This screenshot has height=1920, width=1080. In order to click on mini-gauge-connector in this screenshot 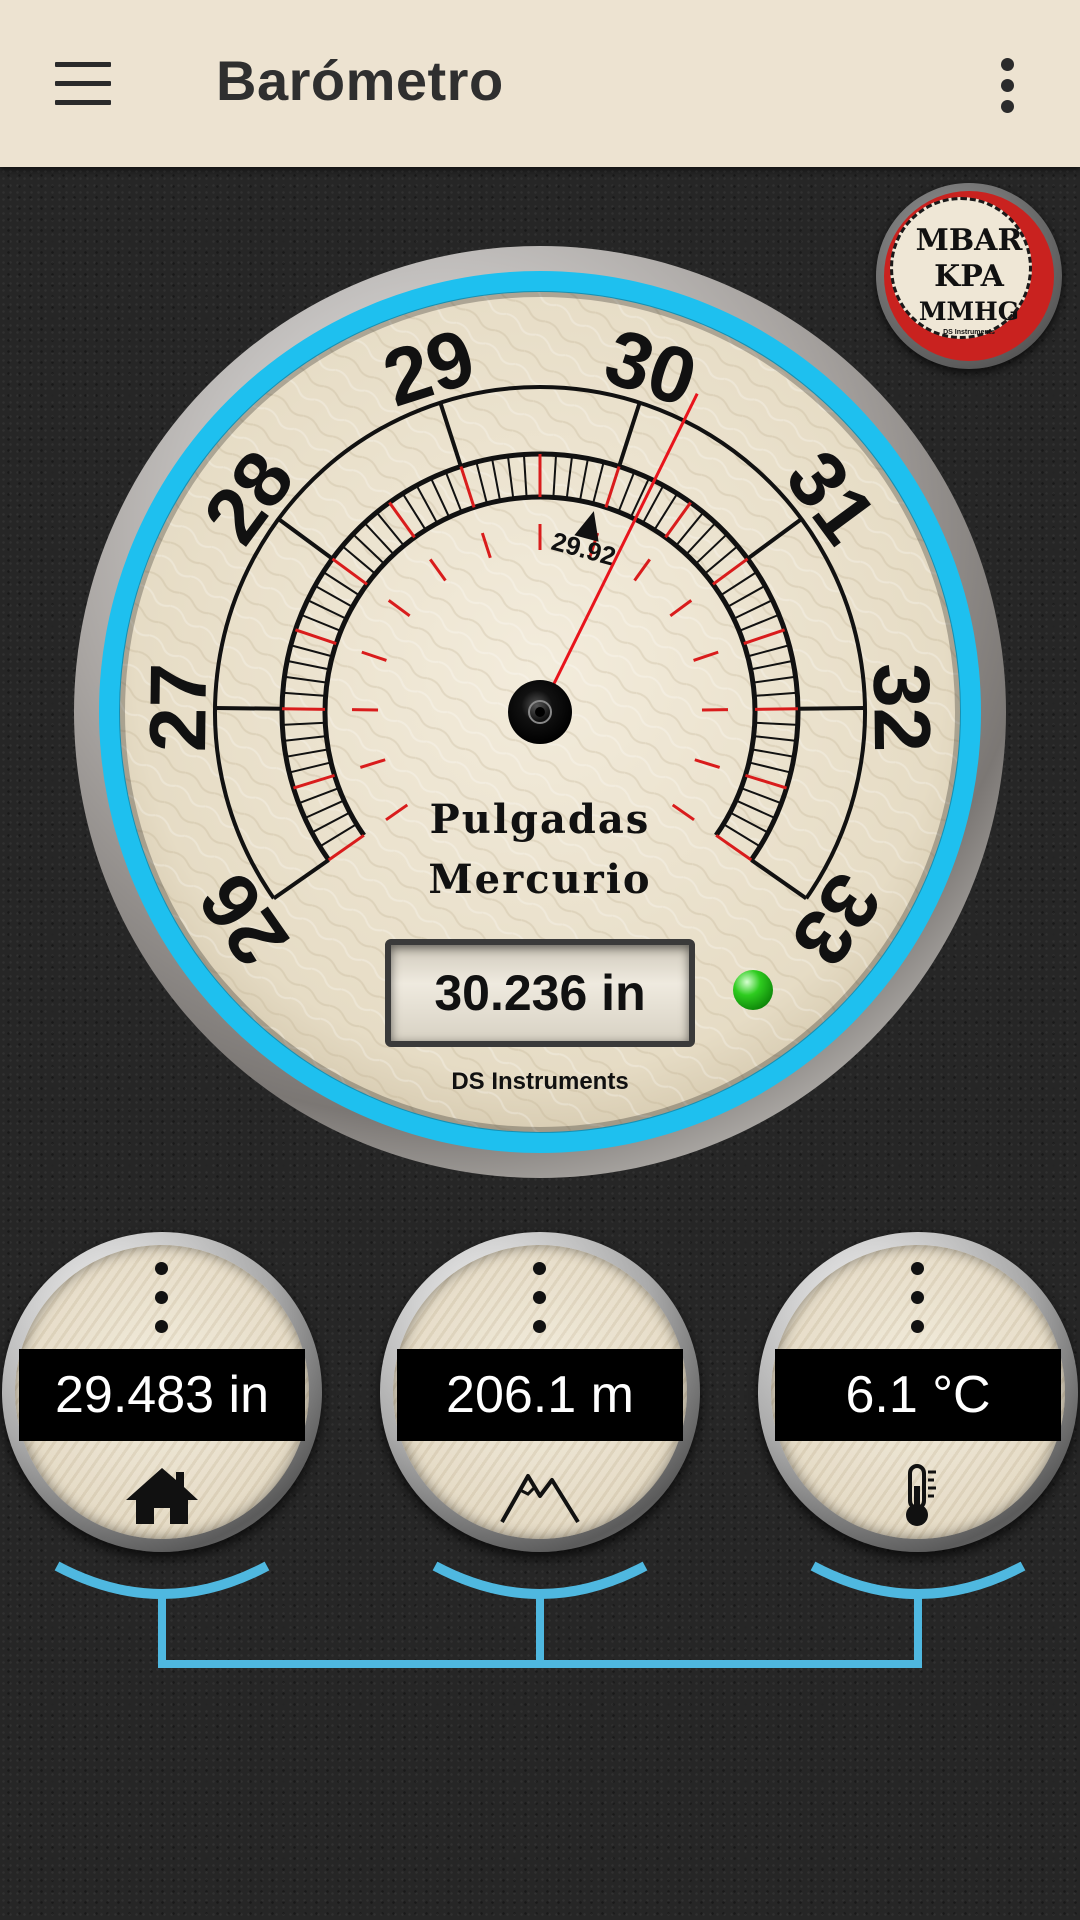, I will do `click(540, 1614)`.